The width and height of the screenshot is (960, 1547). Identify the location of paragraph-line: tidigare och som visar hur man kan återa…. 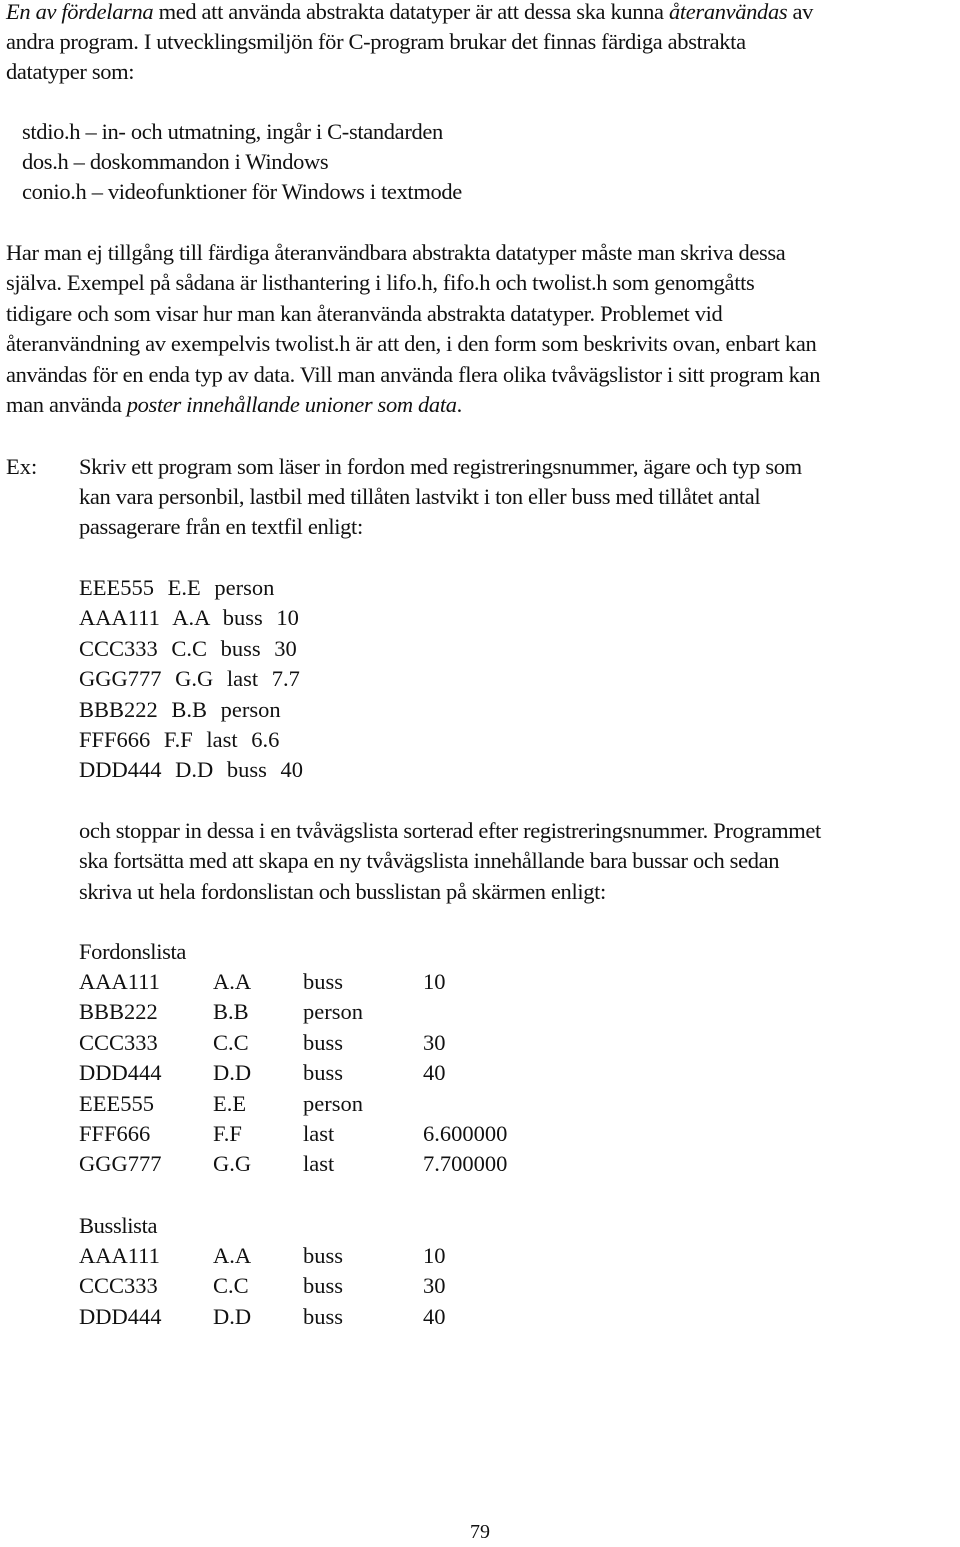
(364, 313).